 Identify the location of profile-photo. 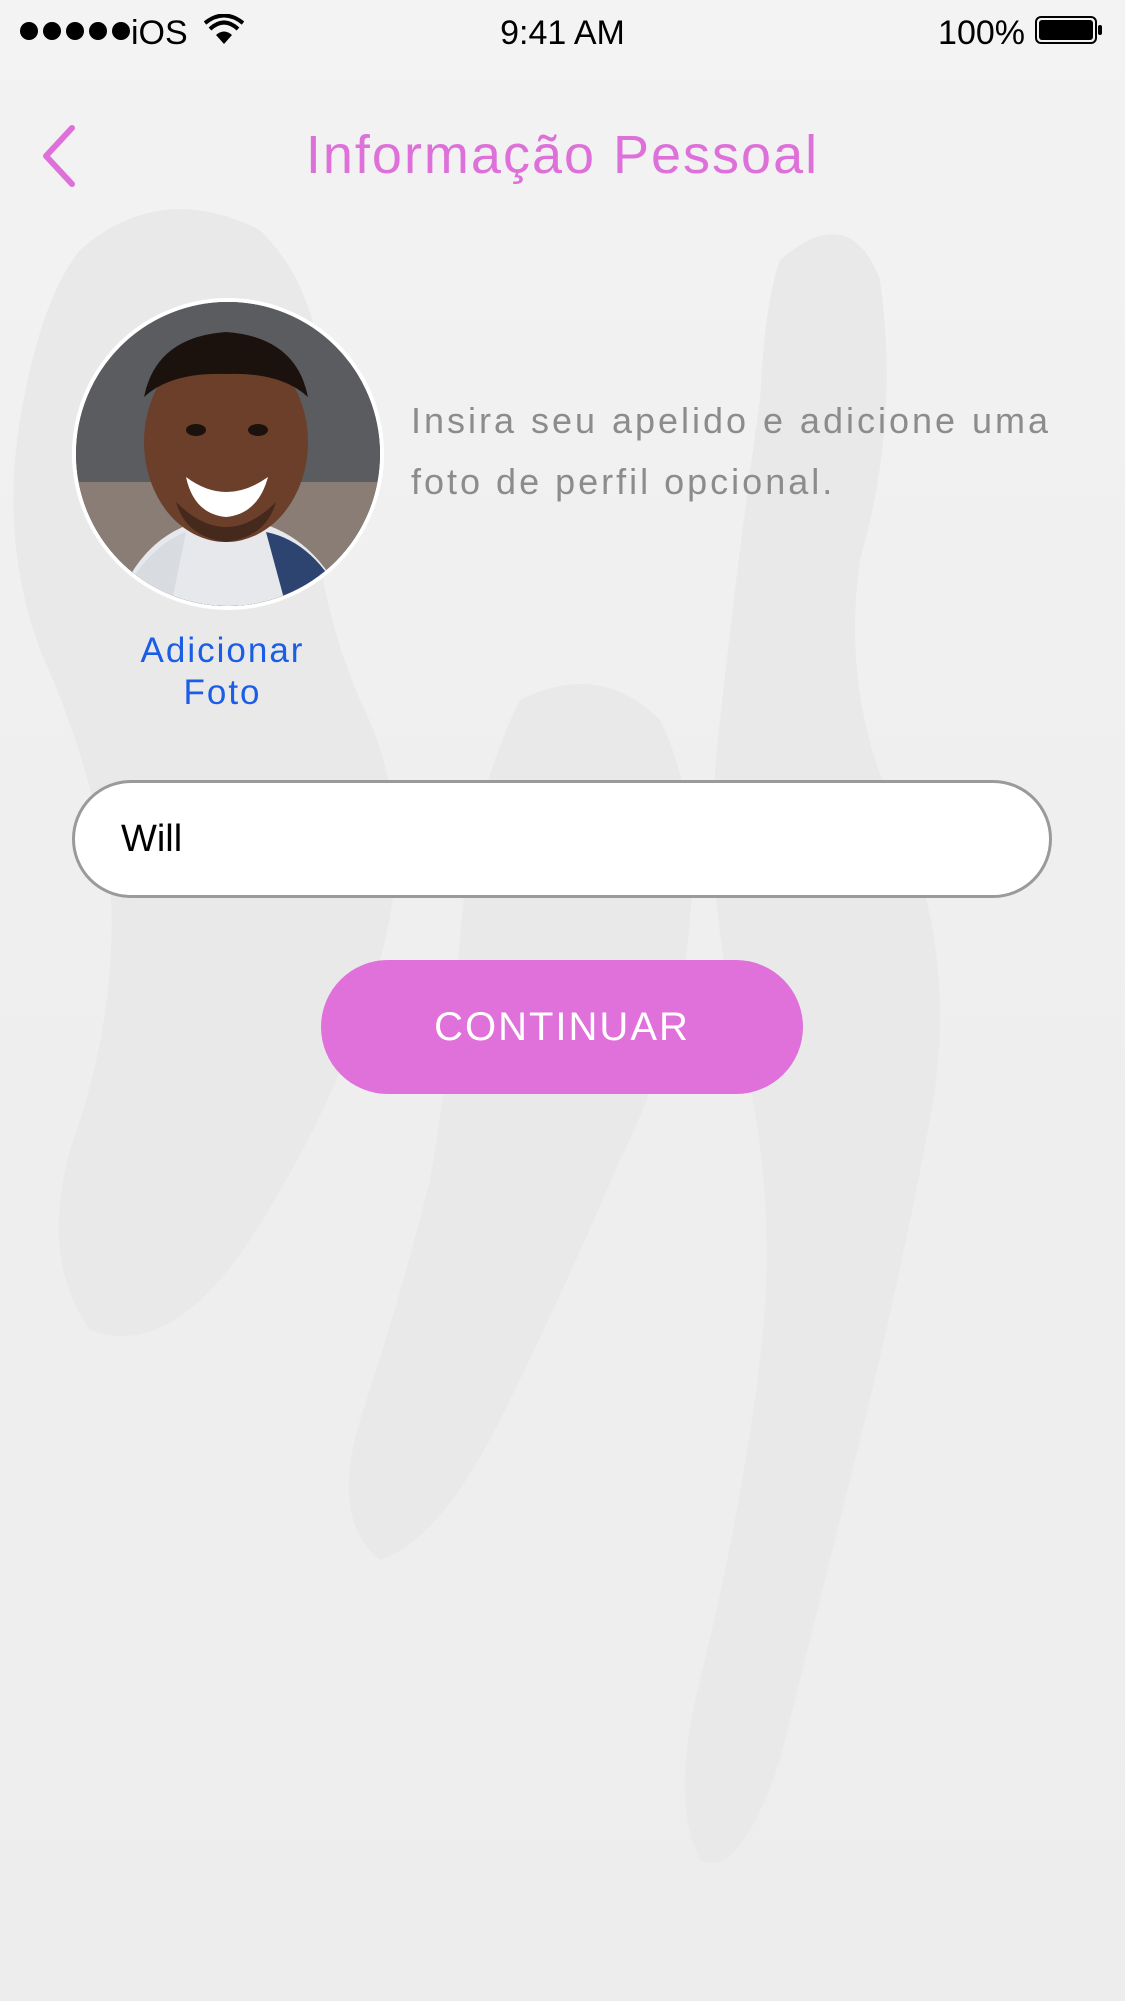
(228, 454).